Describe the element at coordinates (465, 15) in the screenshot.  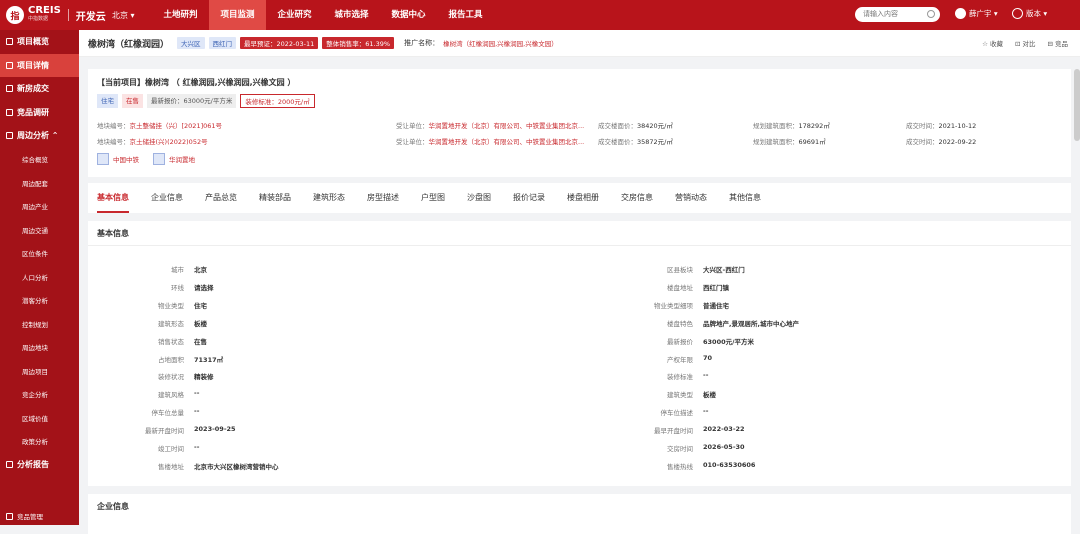
I see `nav-item: 报告工具` at that location.